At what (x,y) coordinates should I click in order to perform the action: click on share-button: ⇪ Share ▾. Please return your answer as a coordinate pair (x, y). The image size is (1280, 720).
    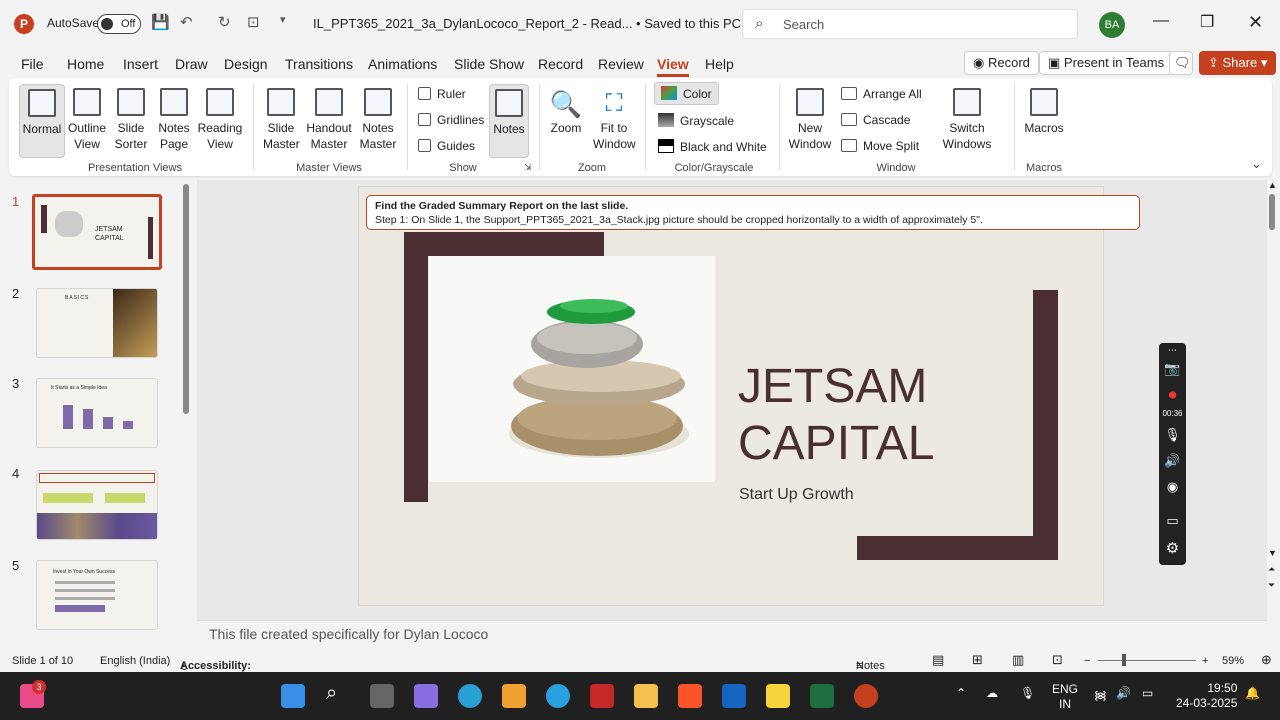
    Looking at the image, I should click on (1238, 63).